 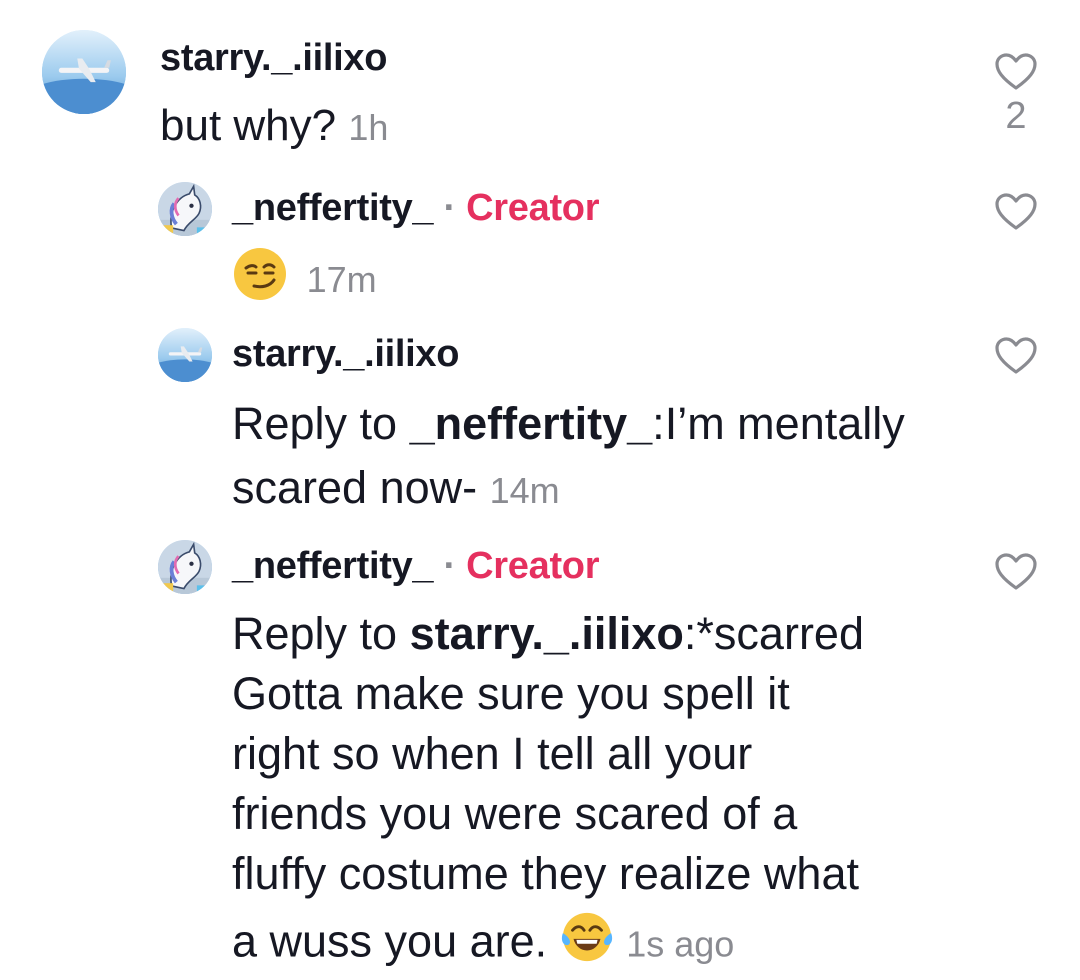 What do you see at coordinates (547, 633) in the screenshot?
I see `reply-target-link: starry._.iilixo` at bounding box center [547, 633].